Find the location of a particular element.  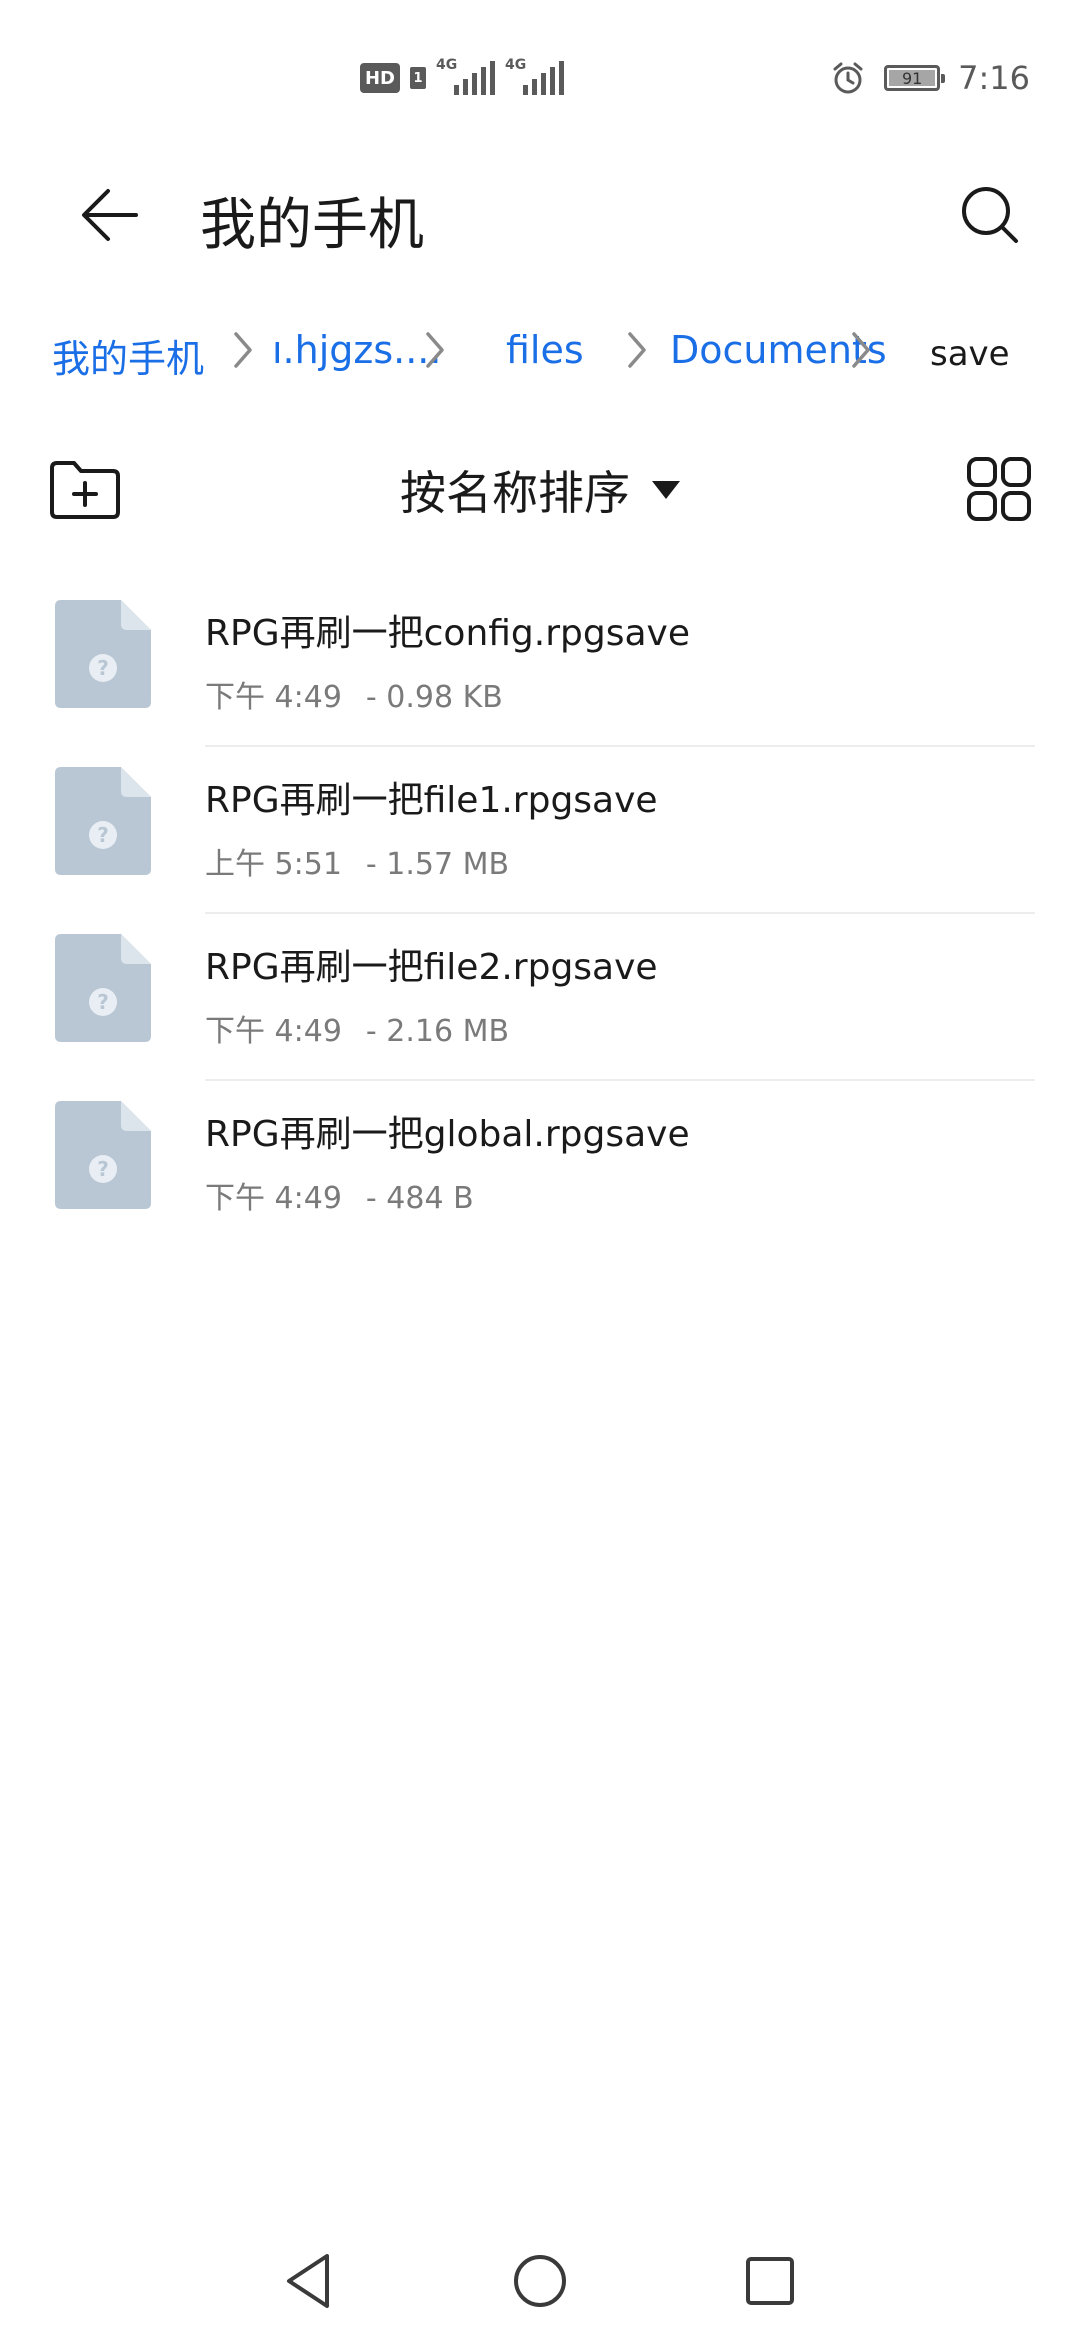

nav-home-icon is located at coordinates (540, 2281).